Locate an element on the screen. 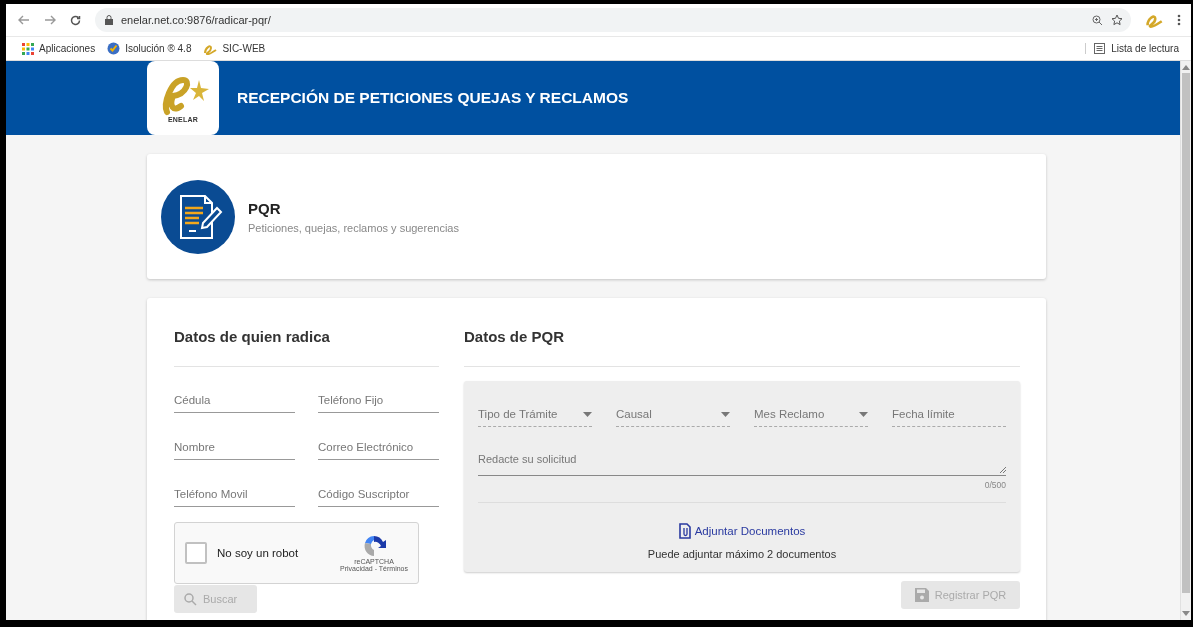 This screenshot has height=627, width=1193. paperclip-document-icon is located at coordinates (684, 531).